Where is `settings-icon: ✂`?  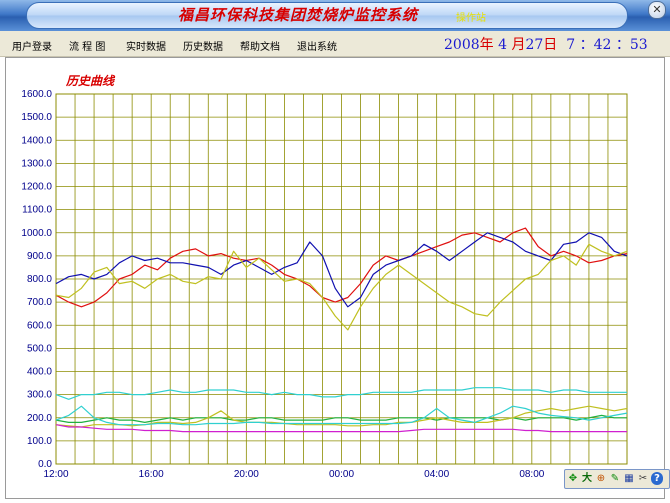
settings-icon: ✂ is located at coordinates (643, 478).